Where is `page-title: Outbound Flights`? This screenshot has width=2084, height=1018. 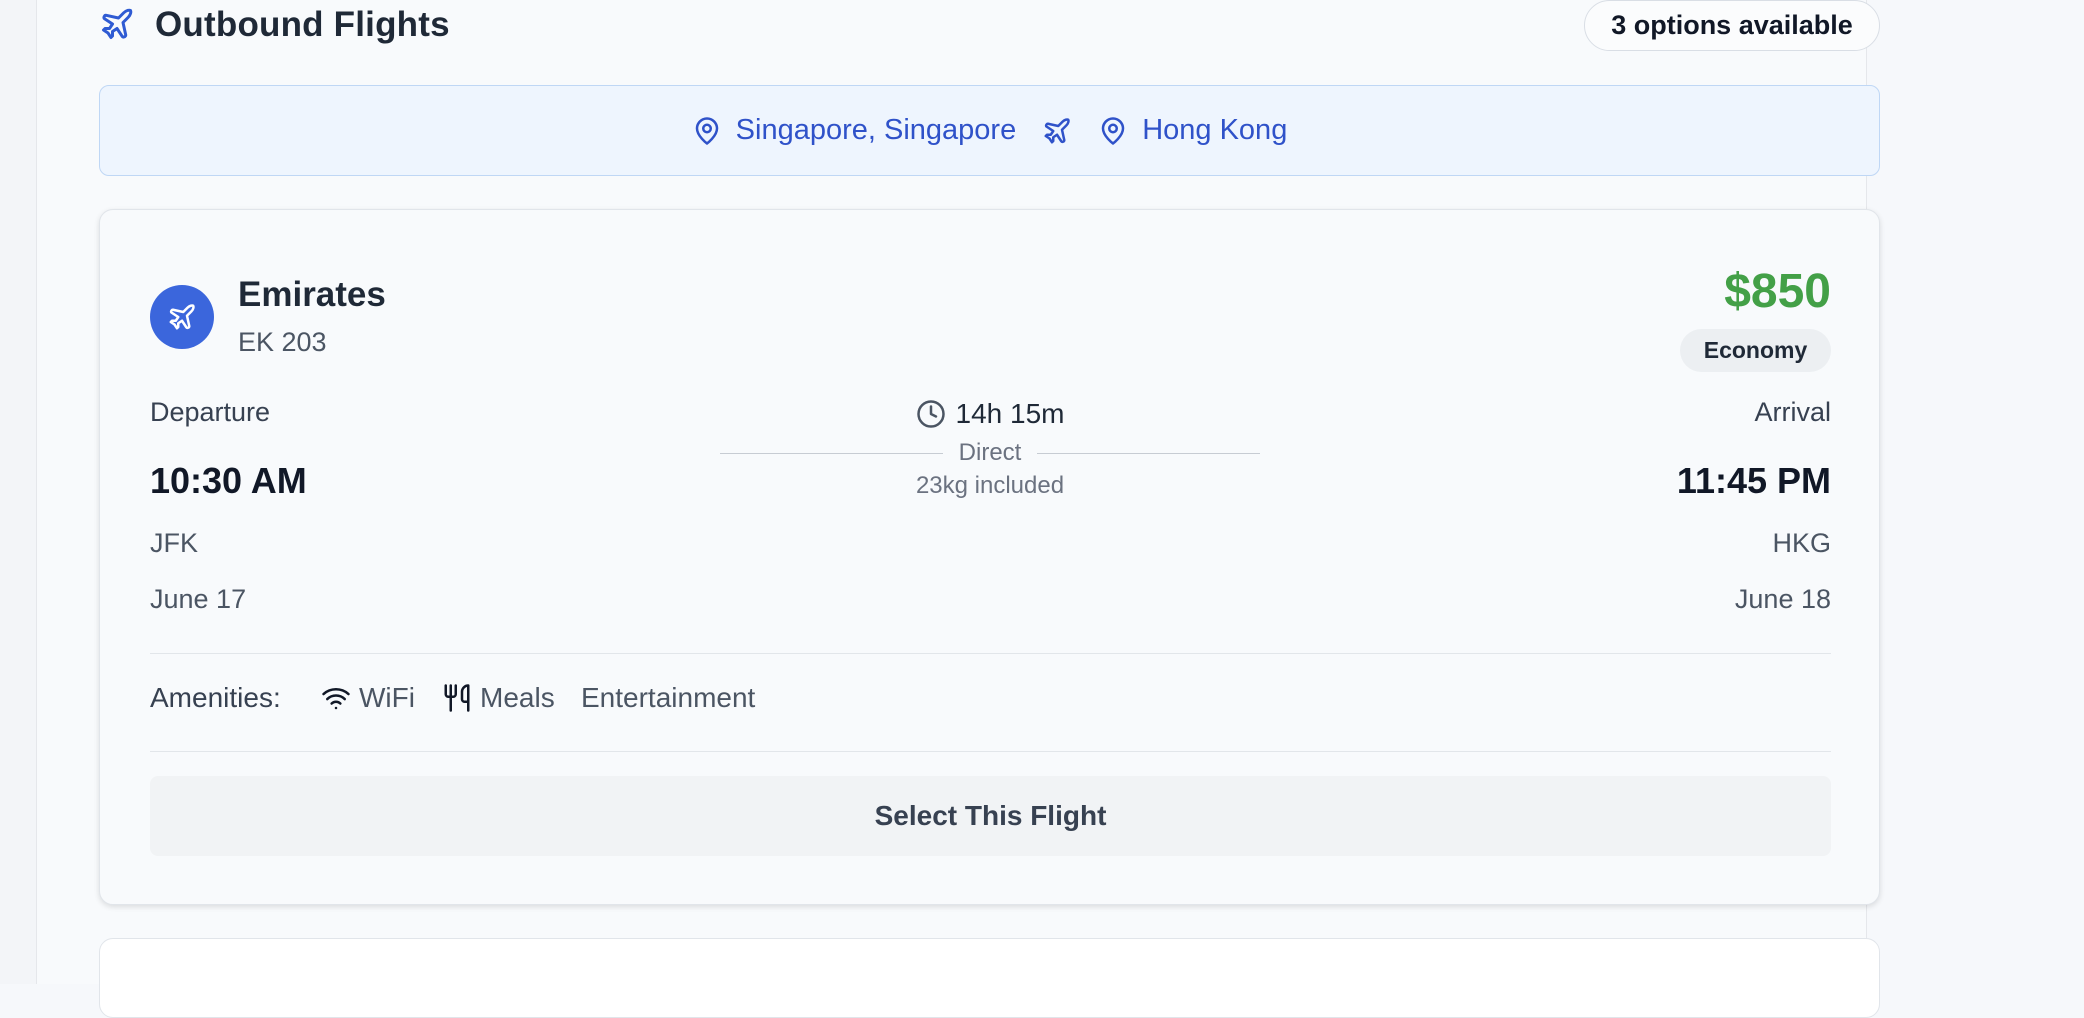 page-title: Outbound Flights is located at coordinates (302, 24).